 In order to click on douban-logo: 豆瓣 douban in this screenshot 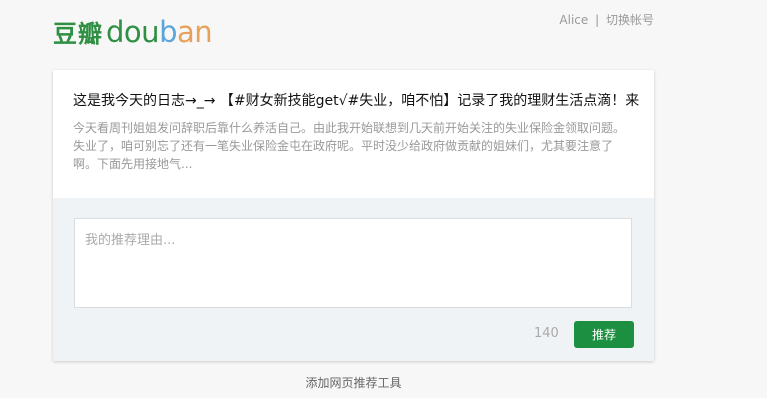, I will do `click(133, 31)`.